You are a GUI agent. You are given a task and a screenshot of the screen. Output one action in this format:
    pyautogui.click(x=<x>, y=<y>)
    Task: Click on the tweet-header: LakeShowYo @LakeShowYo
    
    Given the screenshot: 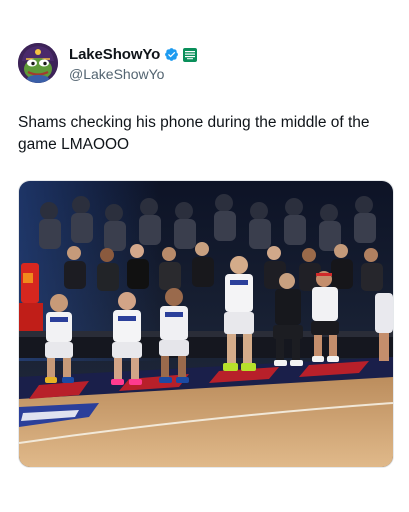 What is the action you would take?
    pyautogui.click(x=108, y=63)
    